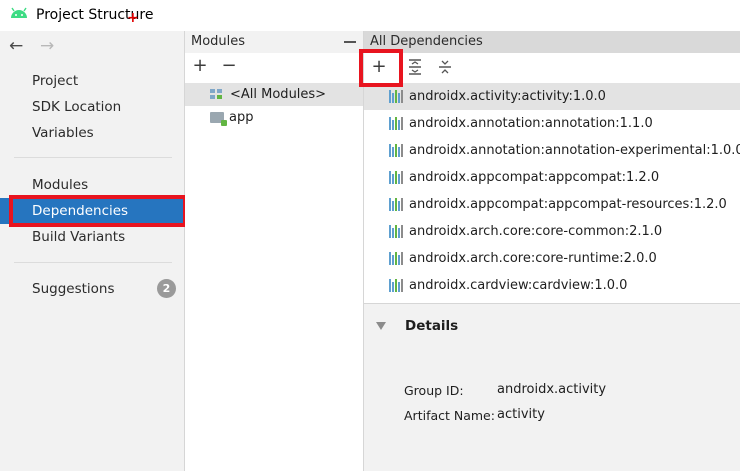 This screenshot has height=471, width=740. Describe the element at coordinates (521, 414) in the screenshot. I see `artifact-name-value: activity` at that location.